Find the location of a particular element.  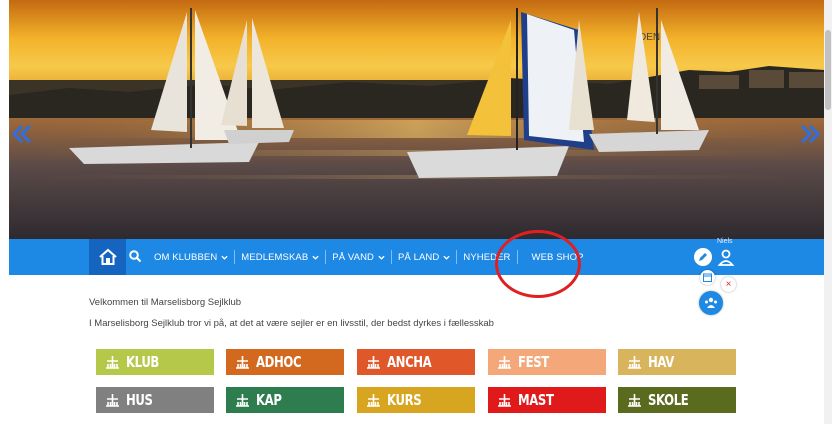

tile-kap: KAP is located at coordinates (285, 400).